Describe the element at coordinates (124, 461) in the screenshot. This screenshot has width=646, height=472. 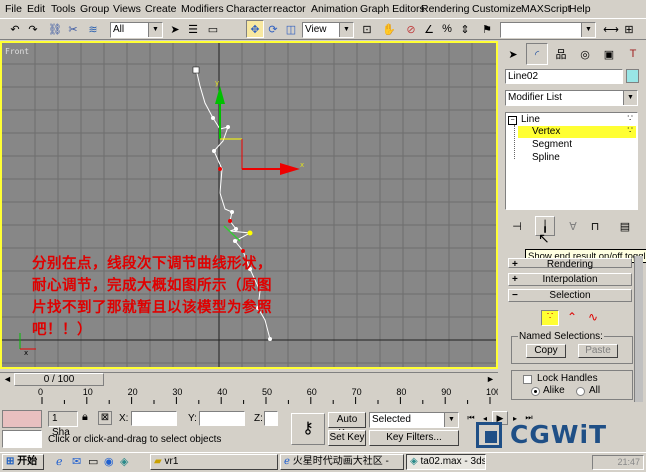
I see `quicklaunch-3dsmax-icon: ◈` at that location.